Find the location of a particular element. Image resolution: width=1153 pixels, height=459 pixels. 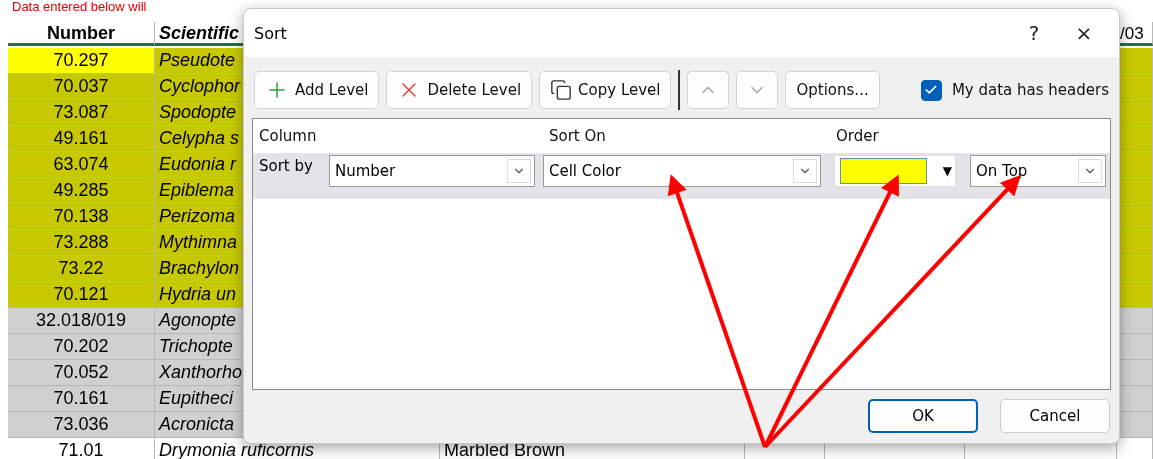

column-header: Order is located at coordinates (857, 136).